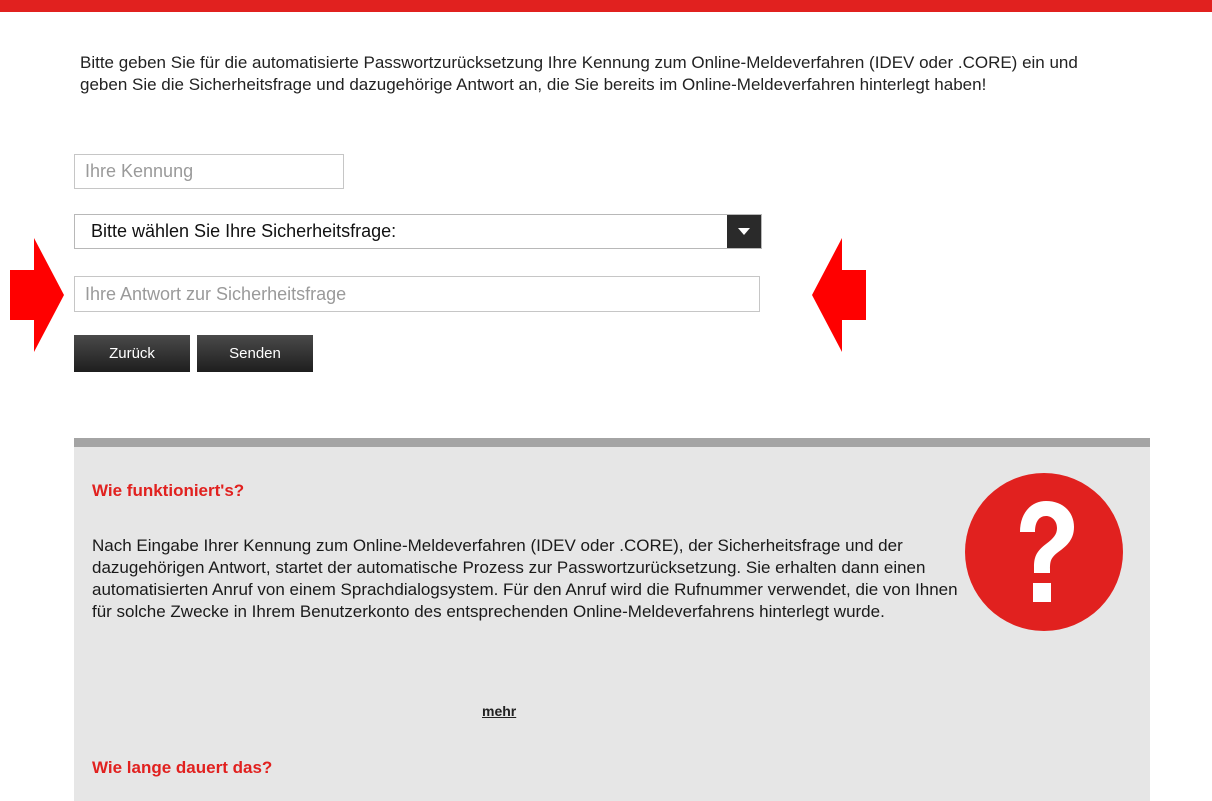  Describe the element at coordinates (417, 294) in the screenshot. I see `security-answer-input` at that location.